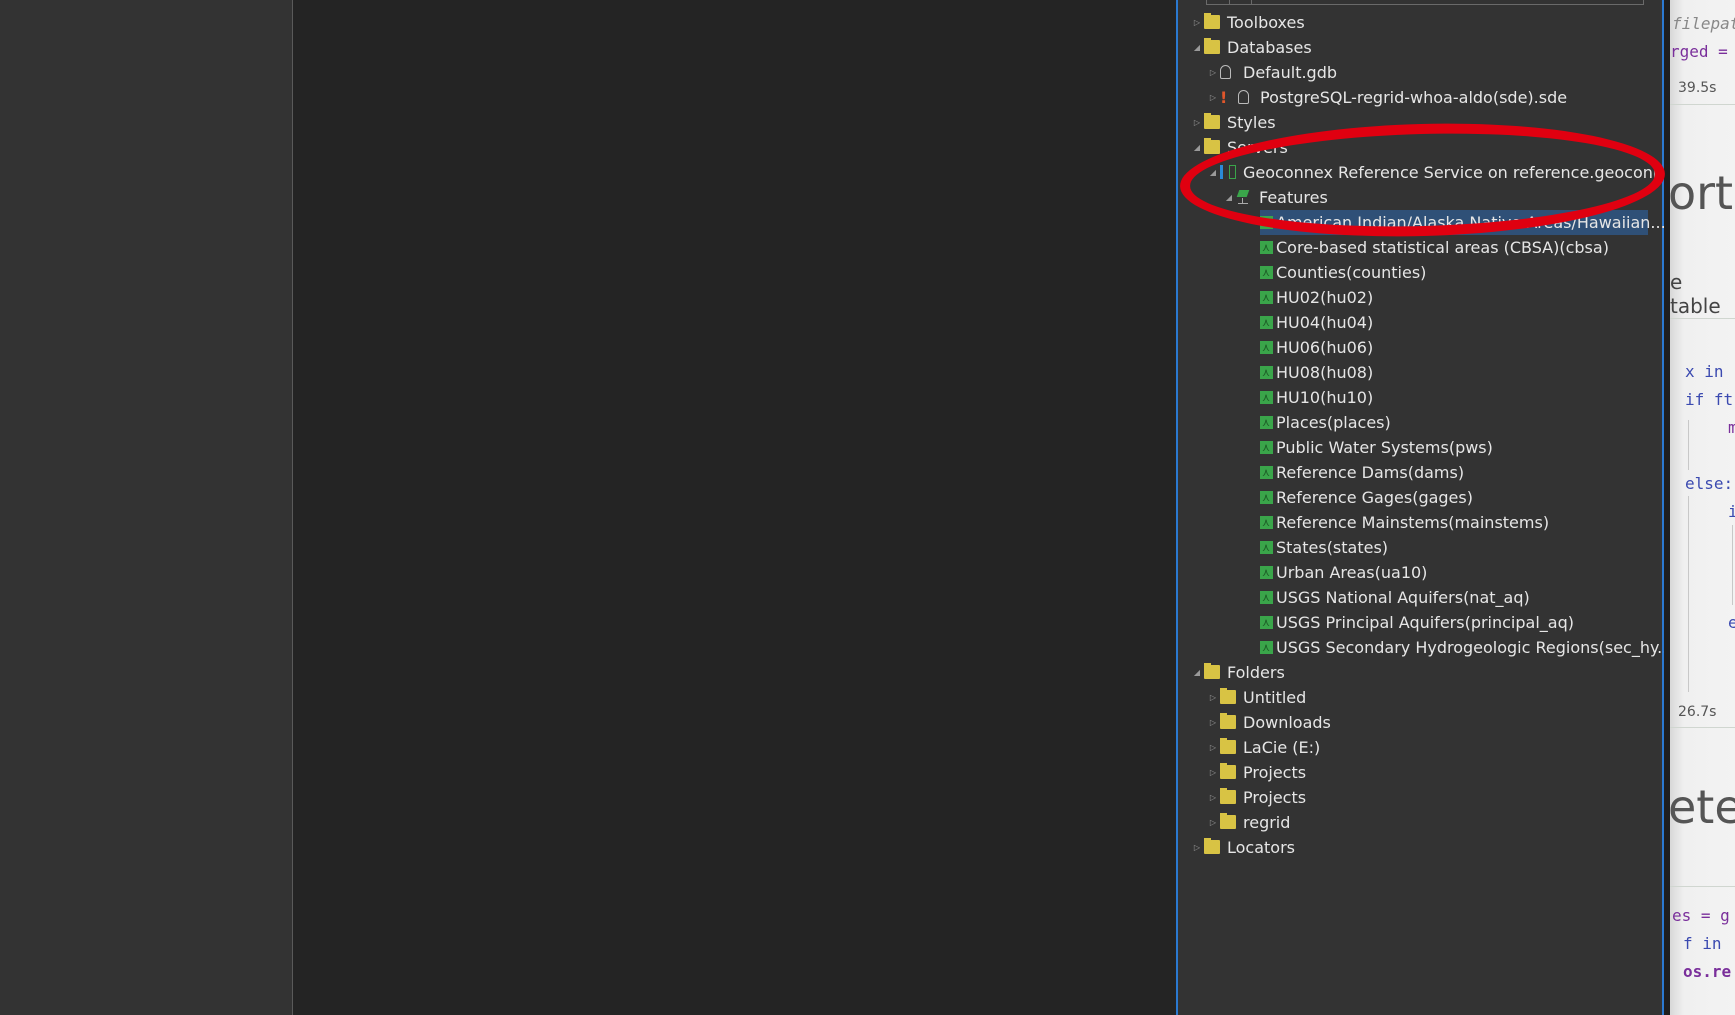 This screenshot has width=1735, height=1015. Describe the element at coordinates (1418, 422) in the screenshot. I see `tree-item: Places(places)` at that location.